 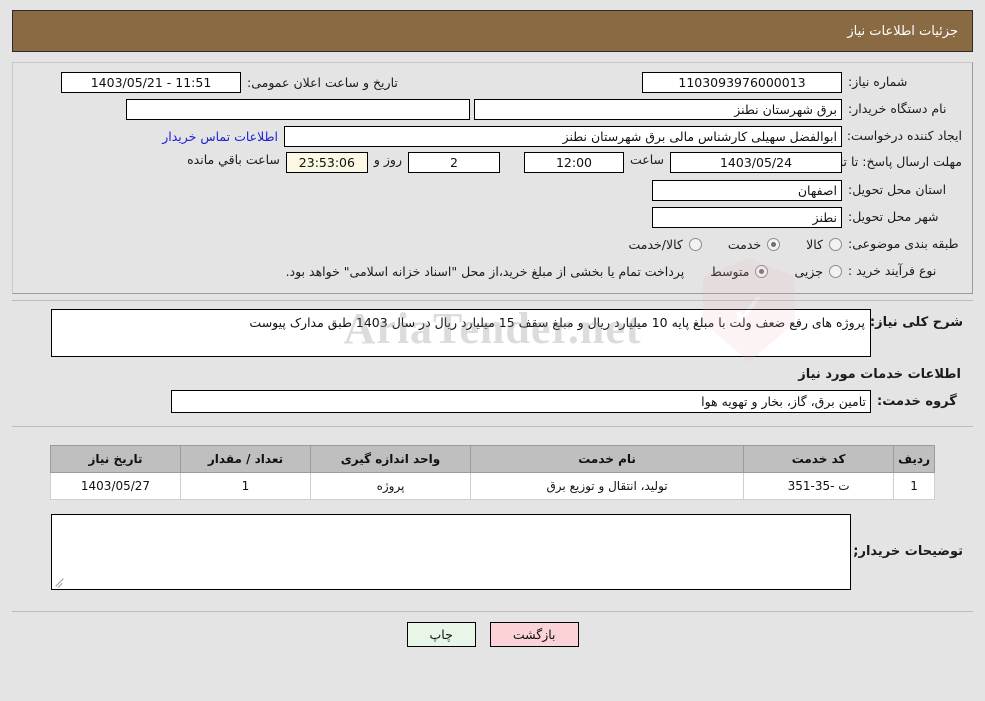 I want to click on footer-divider, so click(x=492, y=611).